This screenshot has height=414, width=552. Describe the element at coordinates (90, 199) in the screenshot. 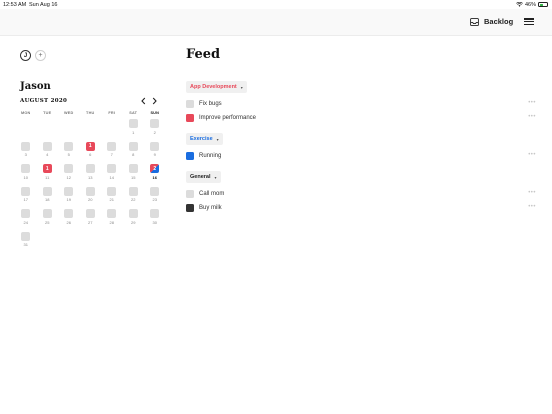

I see `day-number: 20` at that location.